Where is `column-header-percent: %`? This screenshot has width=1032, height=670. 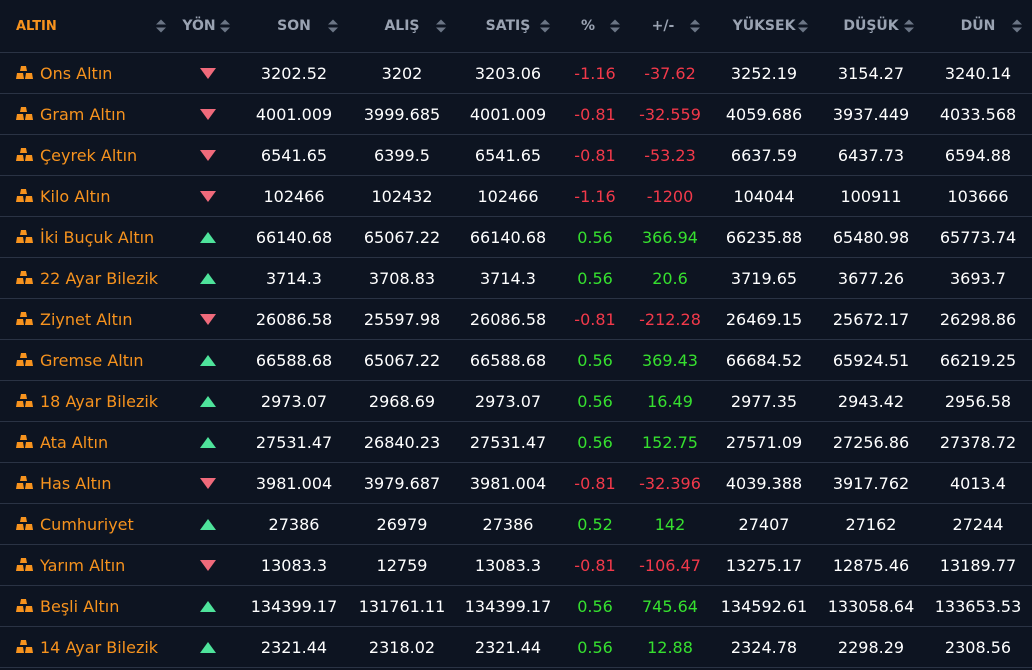
column-header-percent: % is located at coordinates (595, 26).